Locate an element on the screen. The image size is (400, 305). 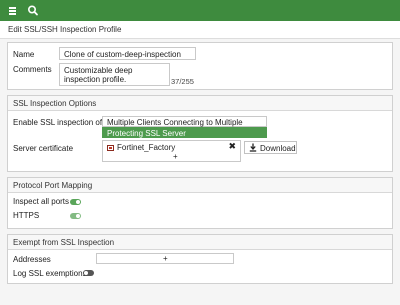
section-header: Protocol Port Mapping is located at coordinates (200, 185).